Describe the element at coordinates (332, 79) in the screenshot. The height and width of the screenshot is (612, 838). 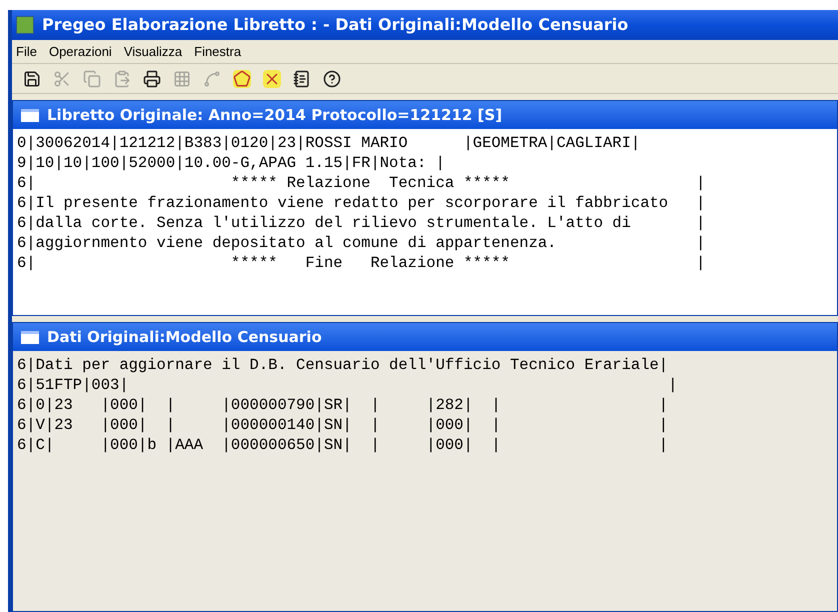
I see `help-icon` at that location.